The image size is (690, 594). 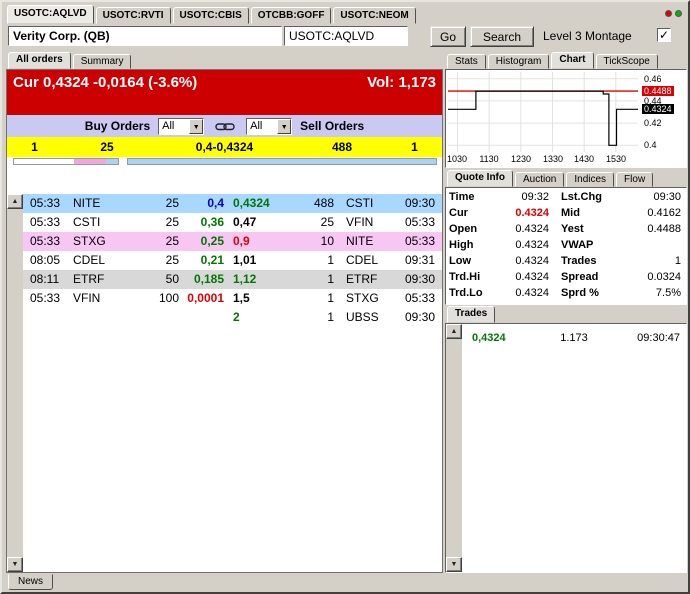 I want to click on sell-order-row: 1,01 1 CDEL 09:31, so click(x=335, y=260).